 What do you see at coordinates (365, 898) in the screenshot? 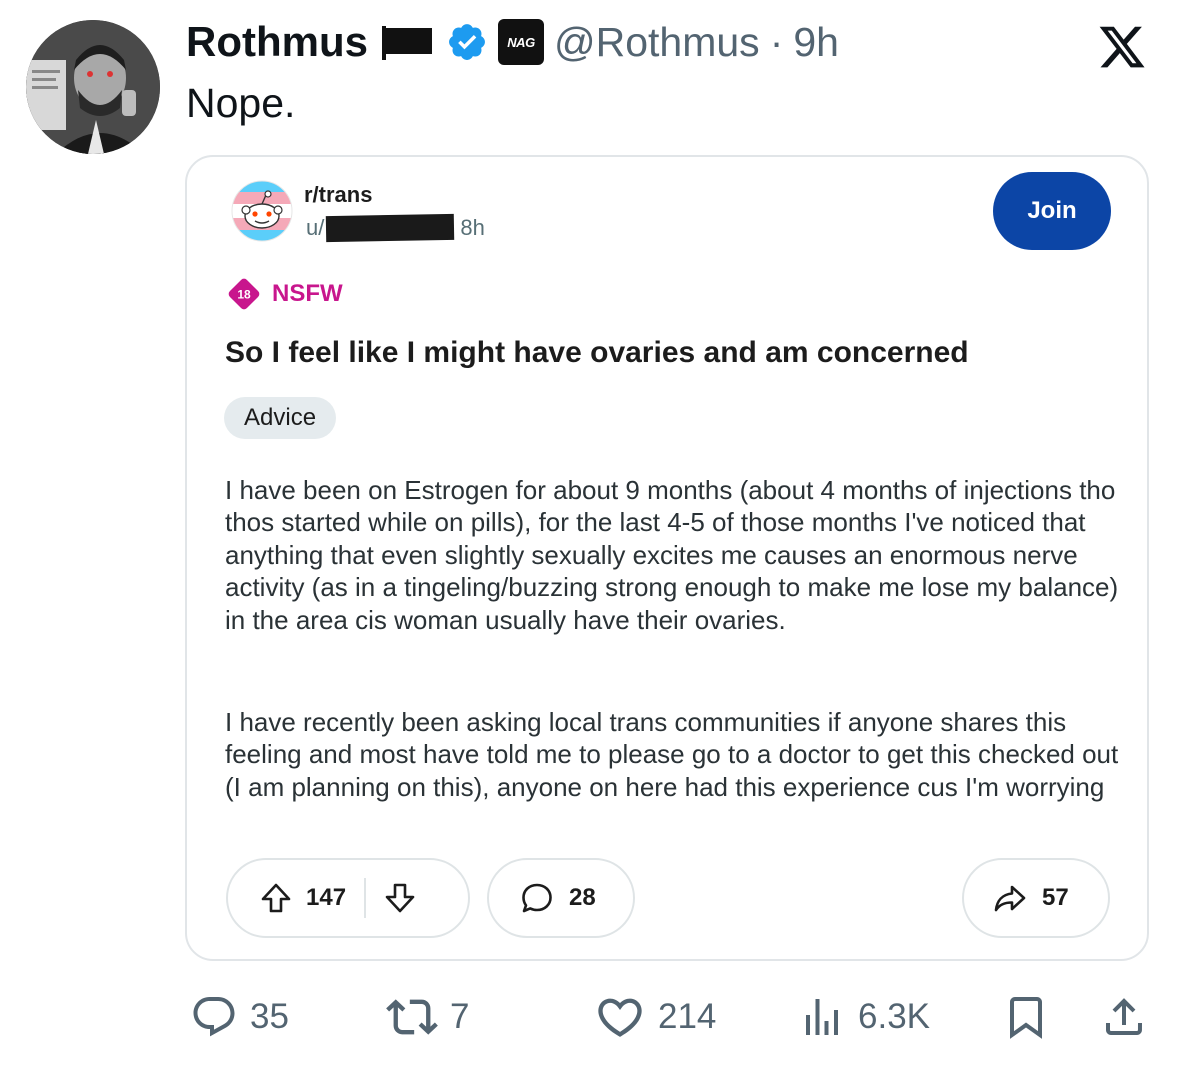
I see `vote-divider` at bounding box center [365, 898].